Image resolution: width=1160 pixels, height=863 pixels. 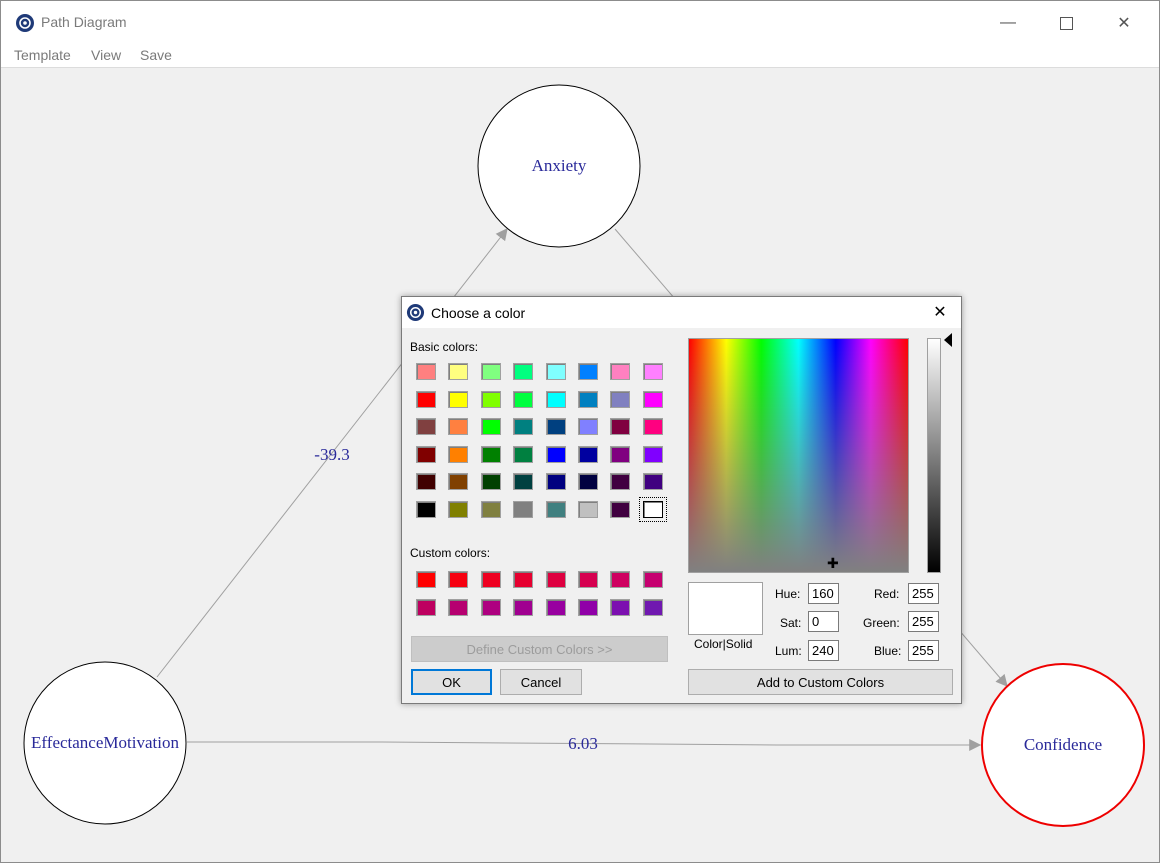 What do you see at coordinates (725, 608) in the screenshot?
I see `color-preview` at bounding box center [725, 608].